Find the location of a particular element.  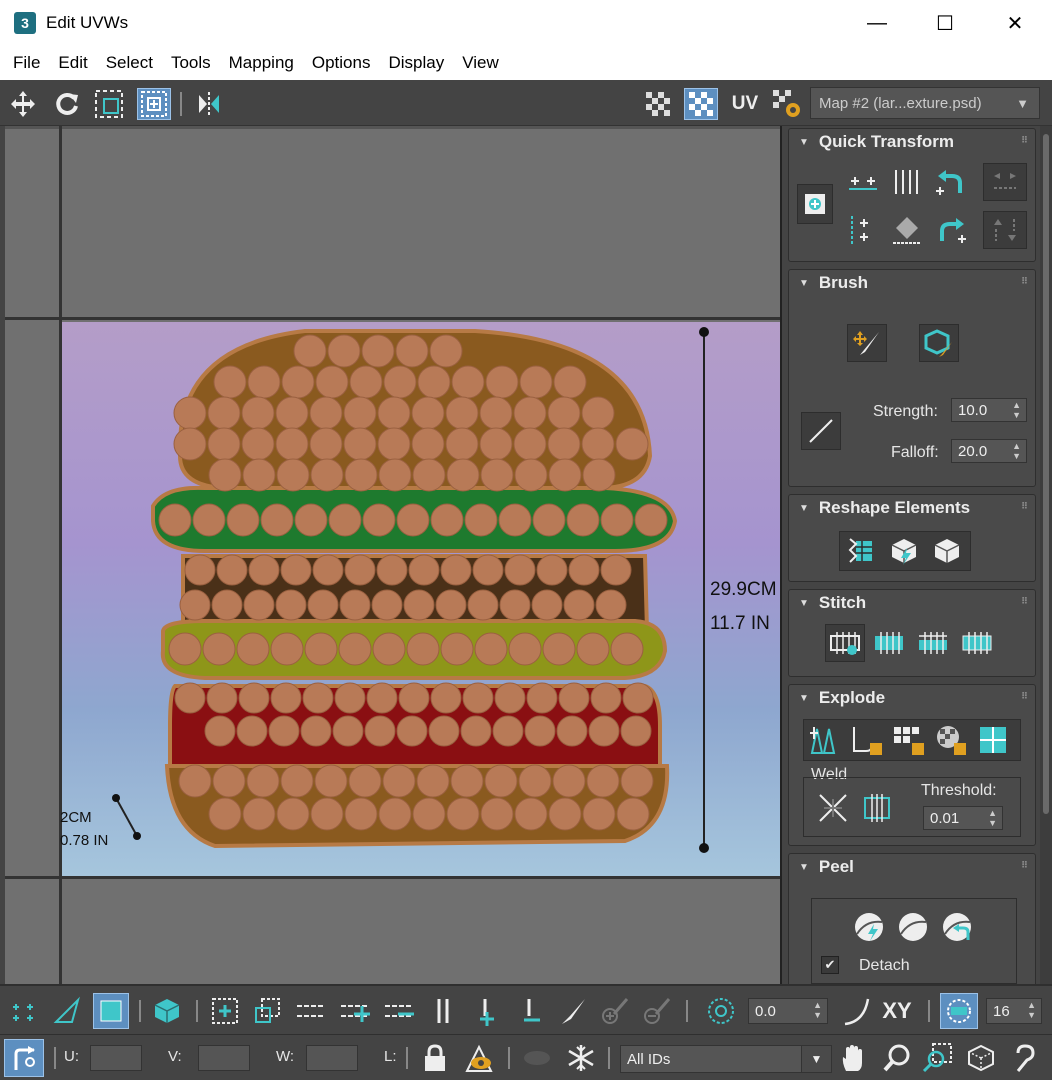

space-horizontal-icon is located at coordinates (907, 182).